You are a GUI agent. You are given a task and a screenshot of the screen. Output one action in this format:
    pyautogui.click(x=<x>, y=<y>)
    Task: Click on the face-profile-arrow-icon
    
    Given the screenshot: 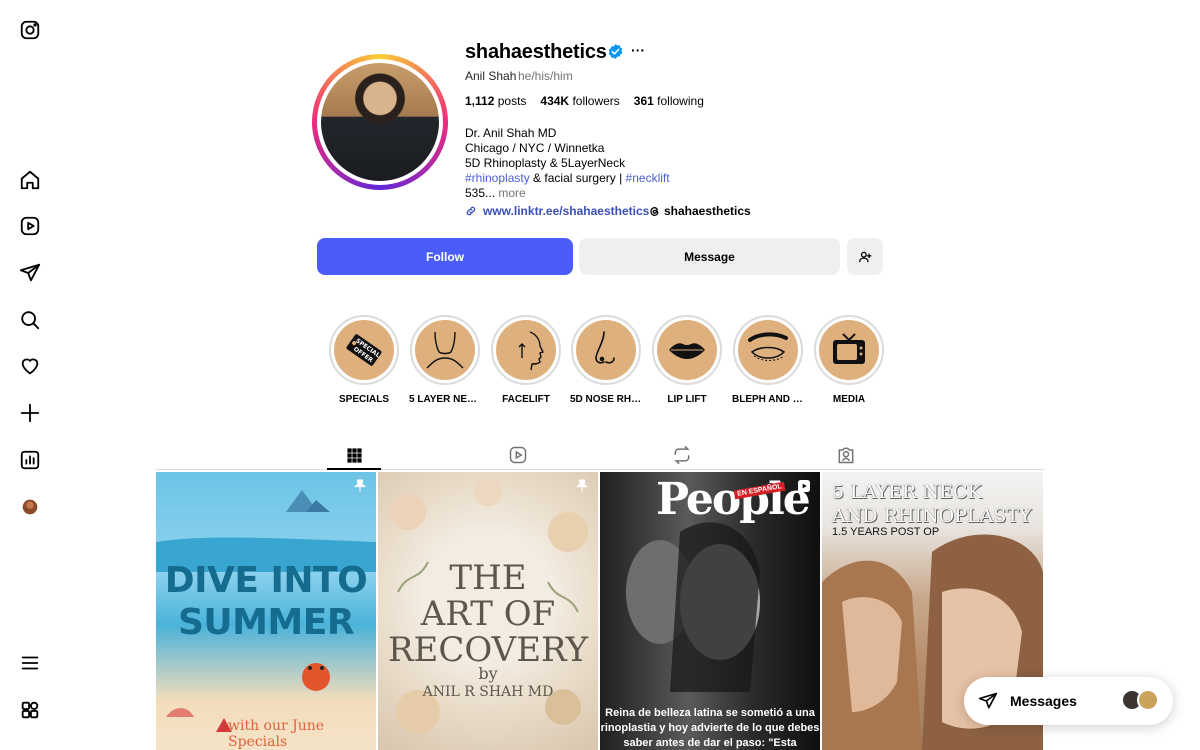 What is the action you would take?
    pyautogui.click(x=531, y=351)
    